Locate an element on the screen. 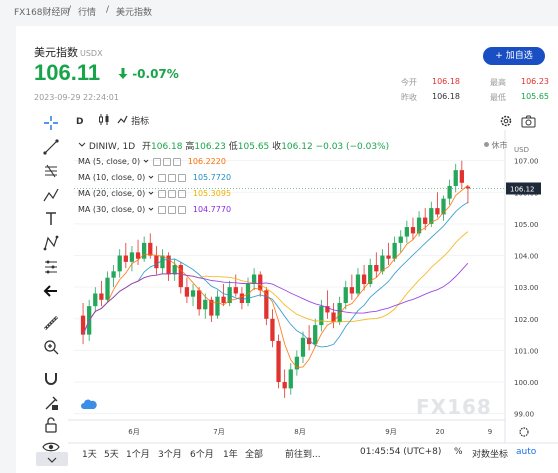  percent-toggle: % is located at coordinates (458, 452).